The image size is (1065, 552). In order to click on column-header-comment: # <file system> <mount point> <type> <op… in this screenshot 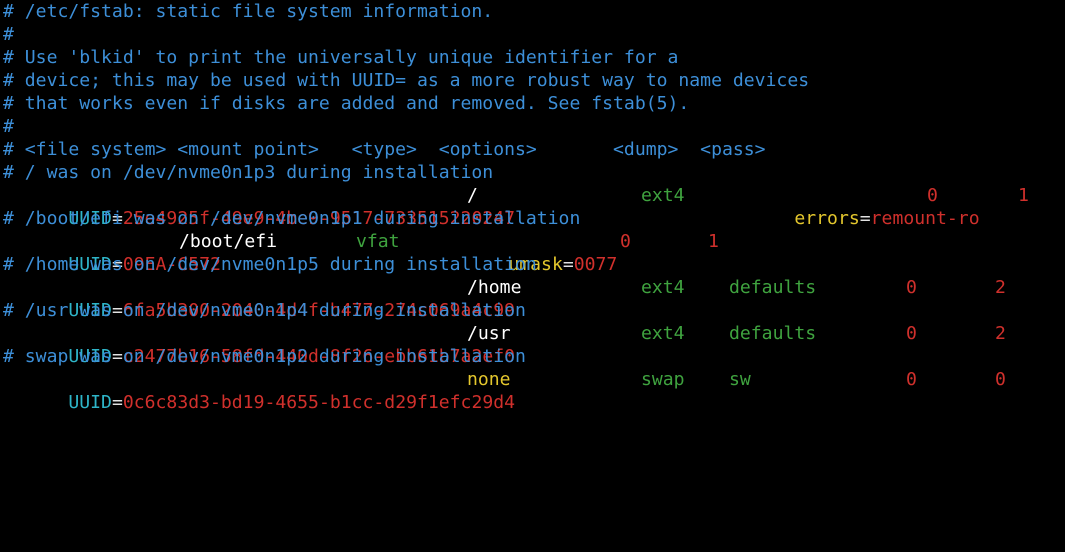, I will do `click(384, 149)`.